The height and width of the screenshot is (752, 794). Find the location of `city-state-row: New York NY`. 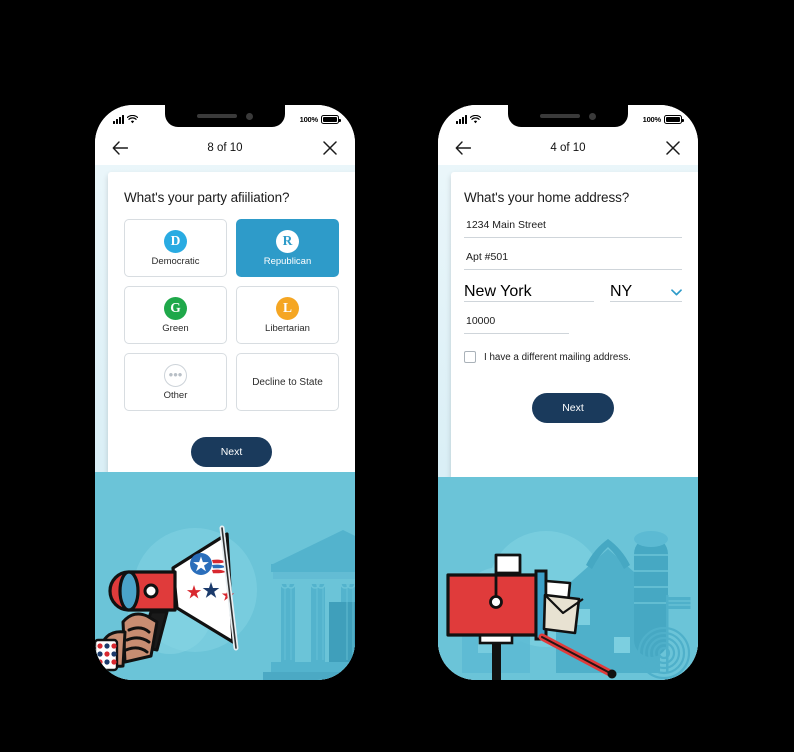

city-state-row: New York NY is located at coordinates (573, 292).